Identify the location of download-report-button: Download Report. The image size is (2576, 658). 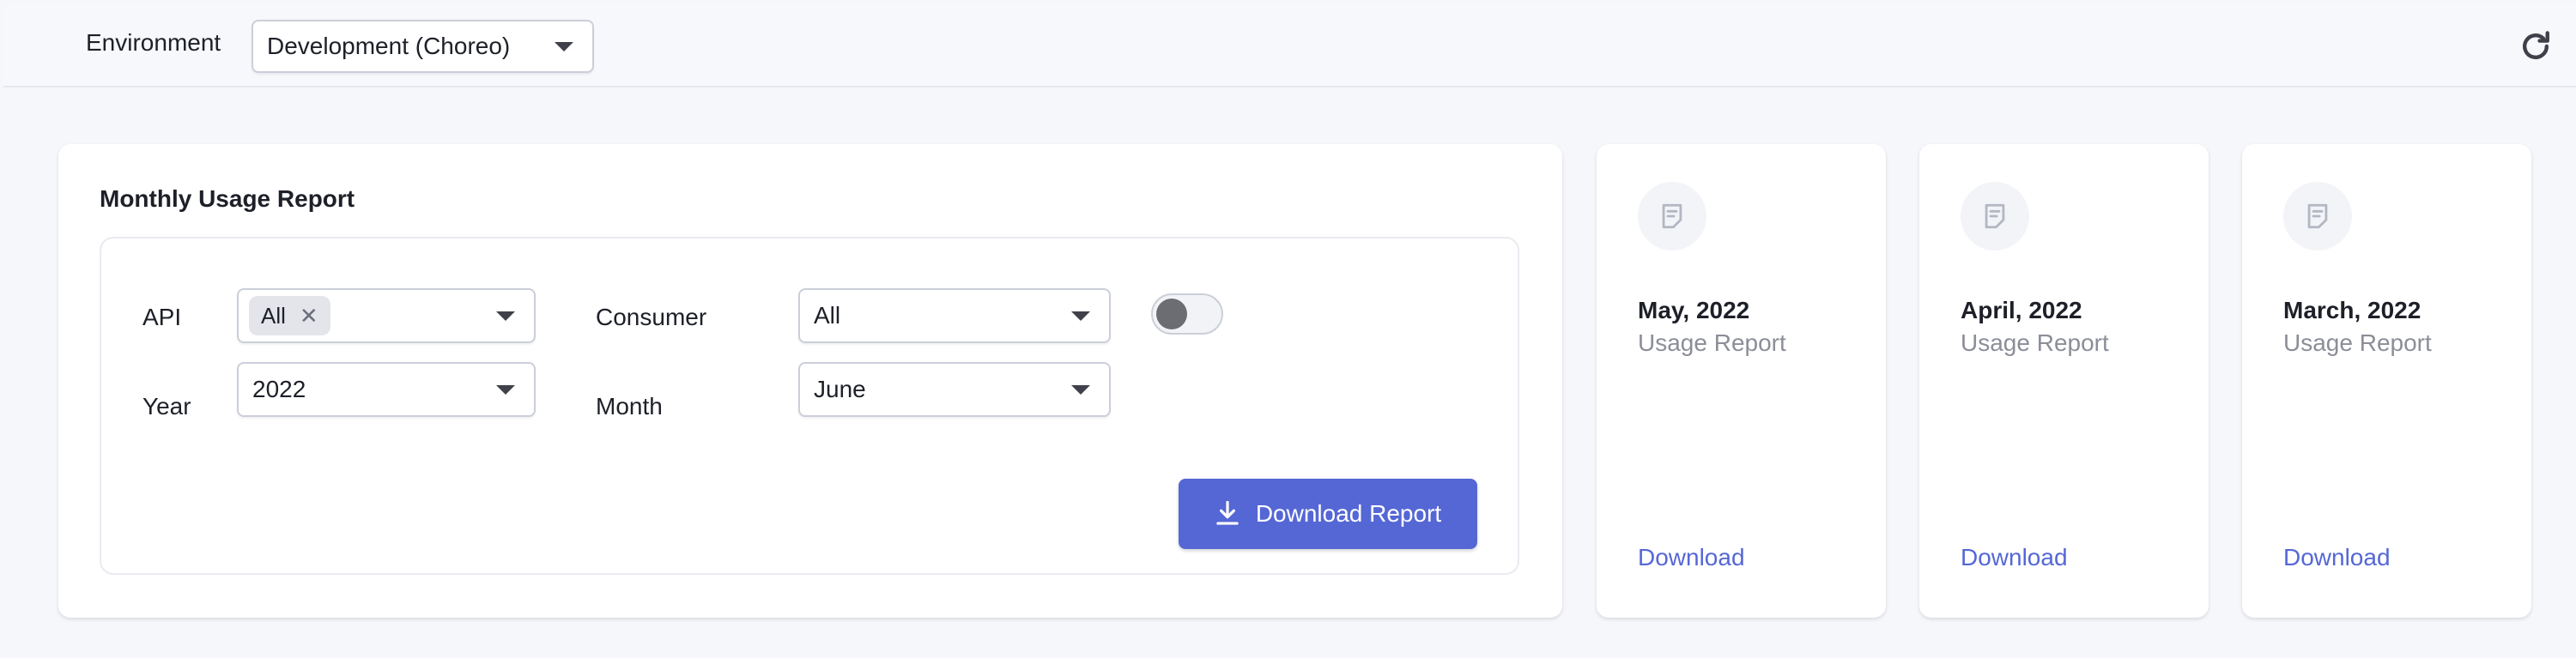
(1328, 514).